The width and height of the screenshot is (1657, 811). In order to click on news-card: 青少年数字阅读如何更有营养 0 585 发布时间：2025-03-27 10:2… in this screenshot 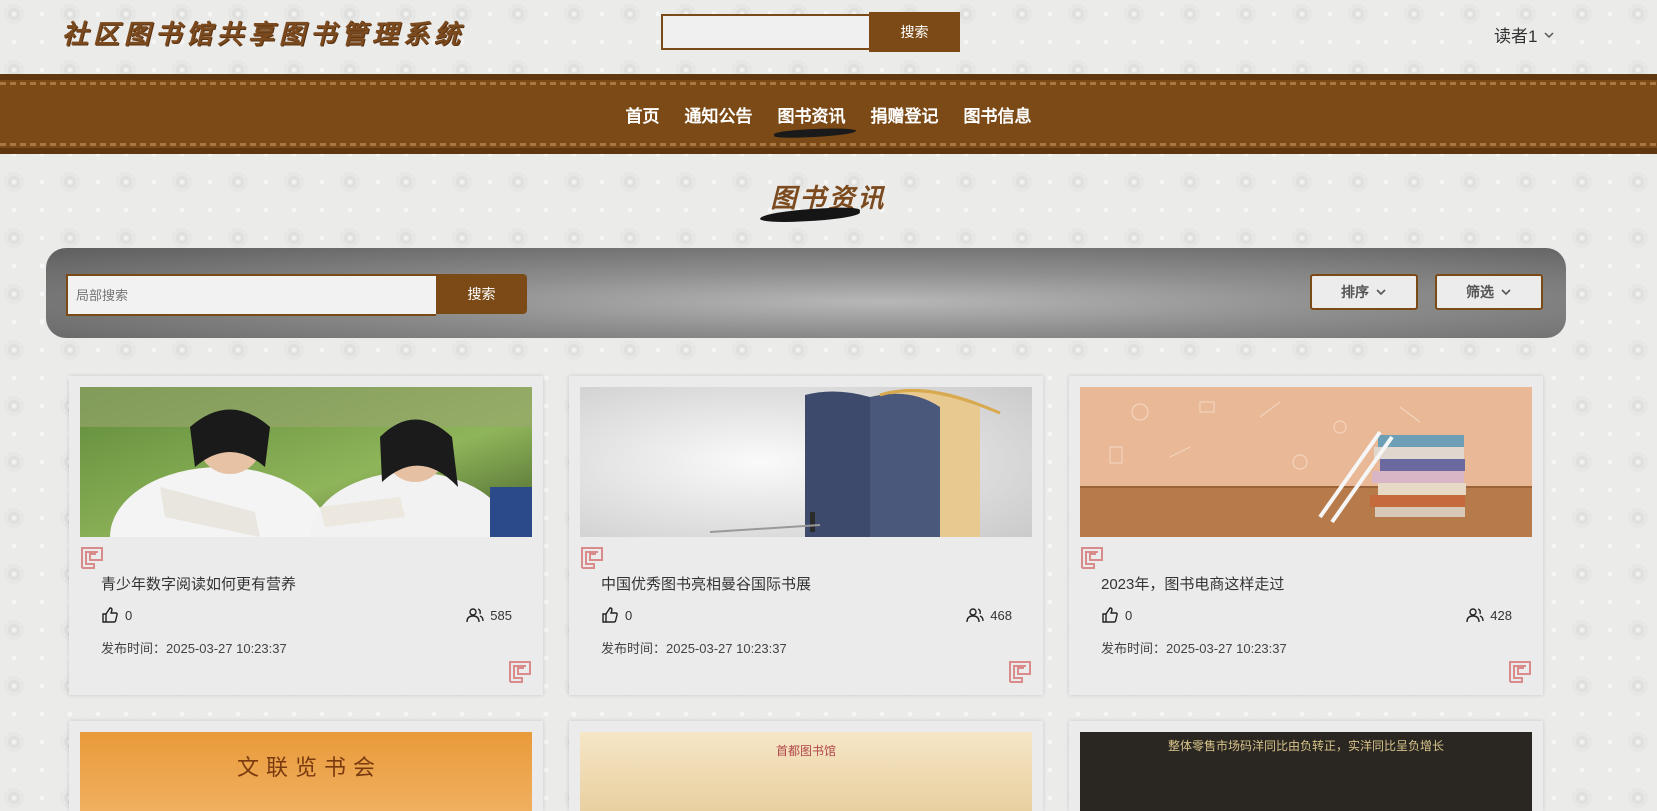, I will do `click(306, 535)`.